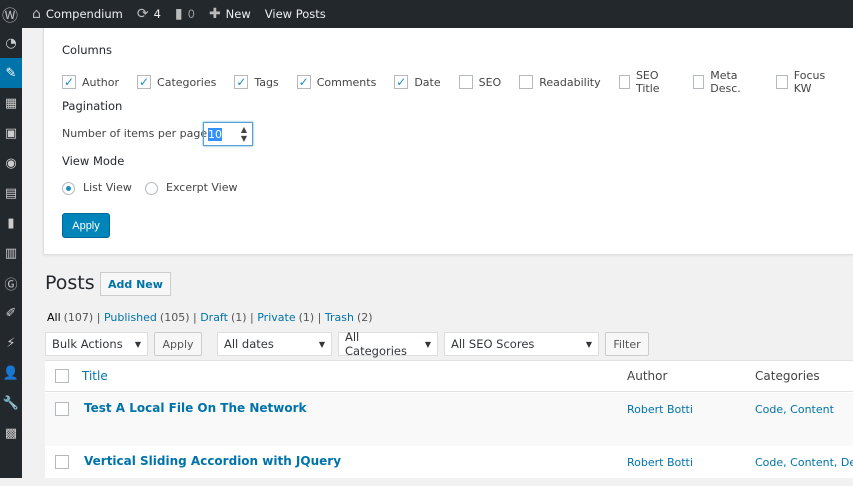 The height and width of the screenshot is (486, 853). What do you see at coordinates (36, 14) in the screenshot?
I see `home-icon: ⌂` at bounding box center [36, 14].